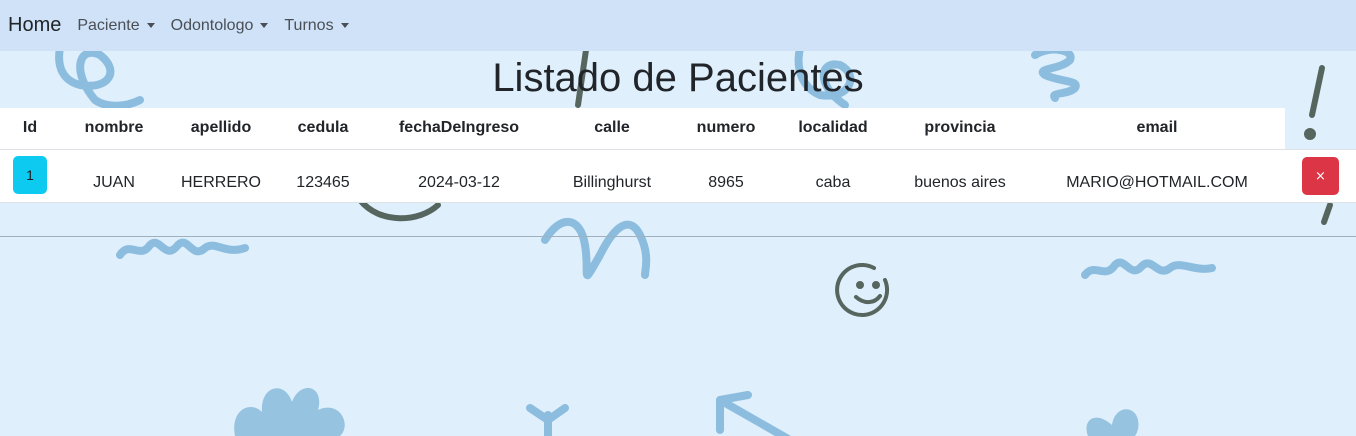 Image resolution: width=1356 pixels, height=436 pixels. I want to click on nav-dropdown-turnos: Turnos, so click(316, 25).